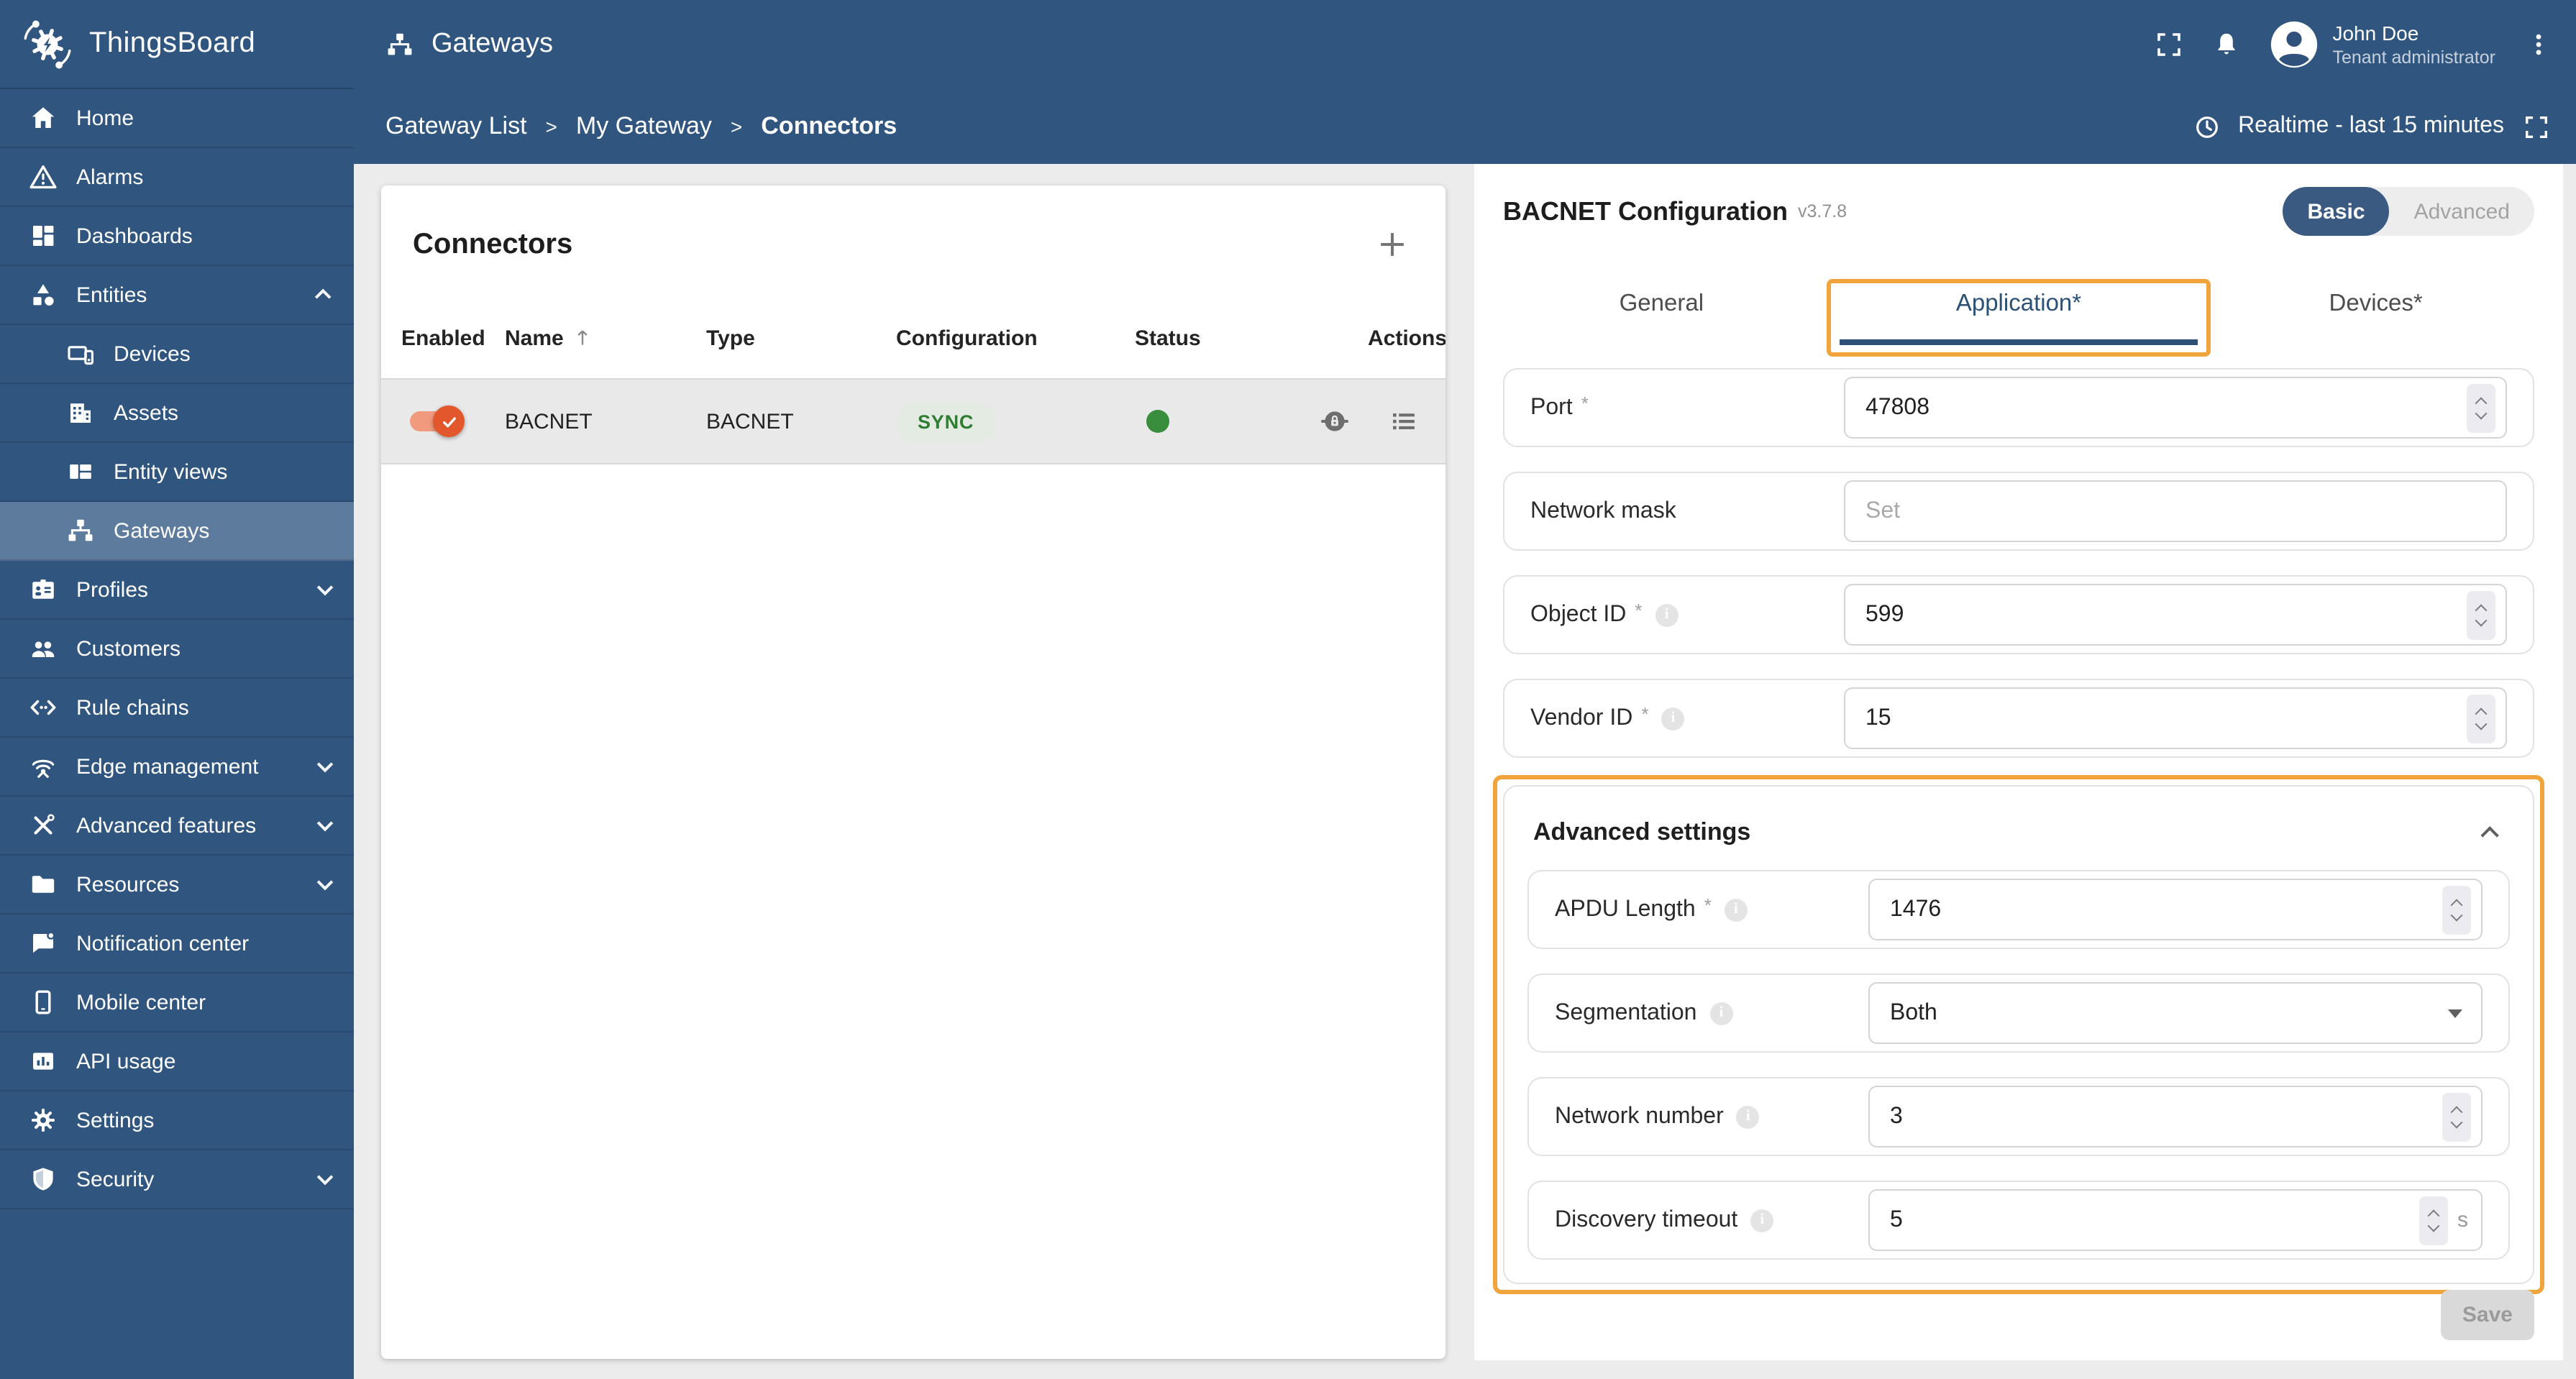  I want to click on sidebar-item-edge-management: Edge management, so click(177, 767).